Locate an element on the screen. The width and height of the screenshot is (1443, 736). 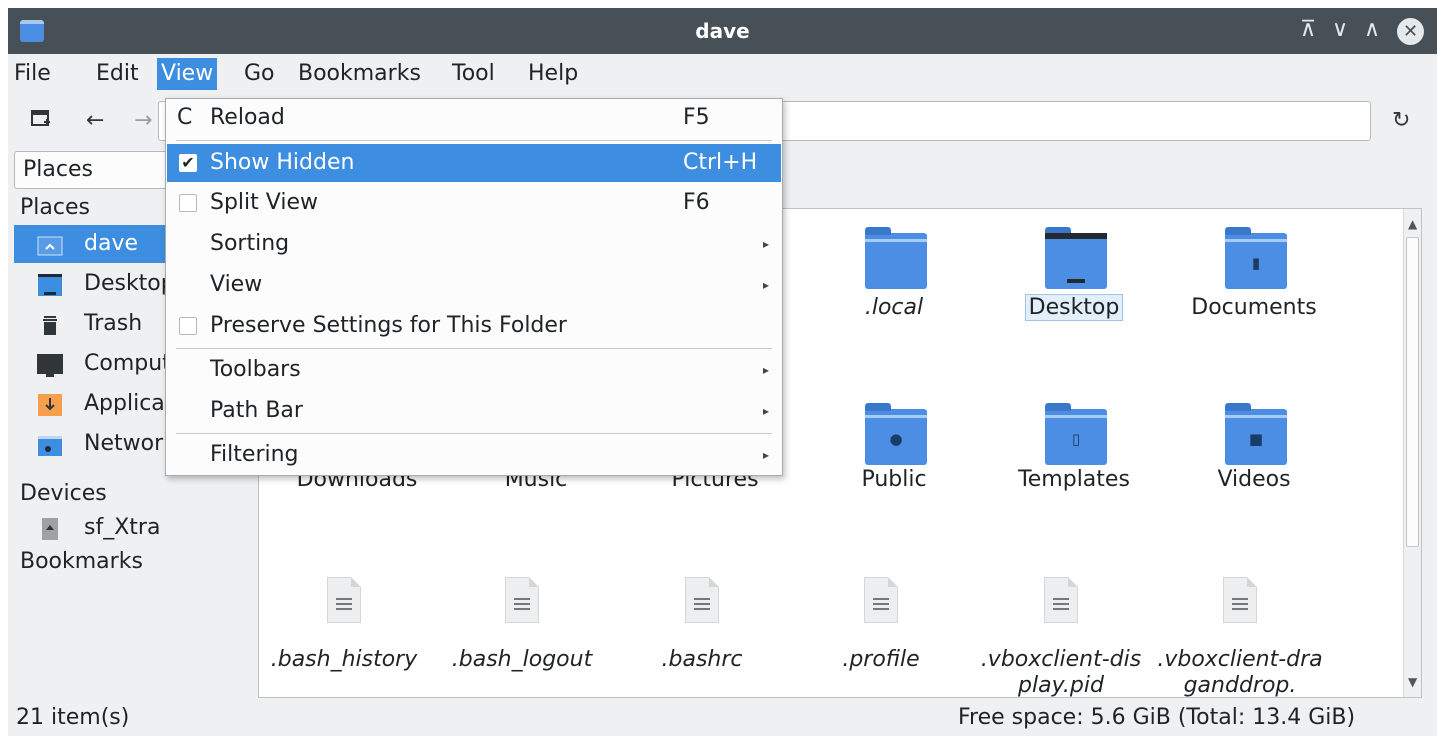
public-folder-icon: ● is located at coordinates (896, 434).